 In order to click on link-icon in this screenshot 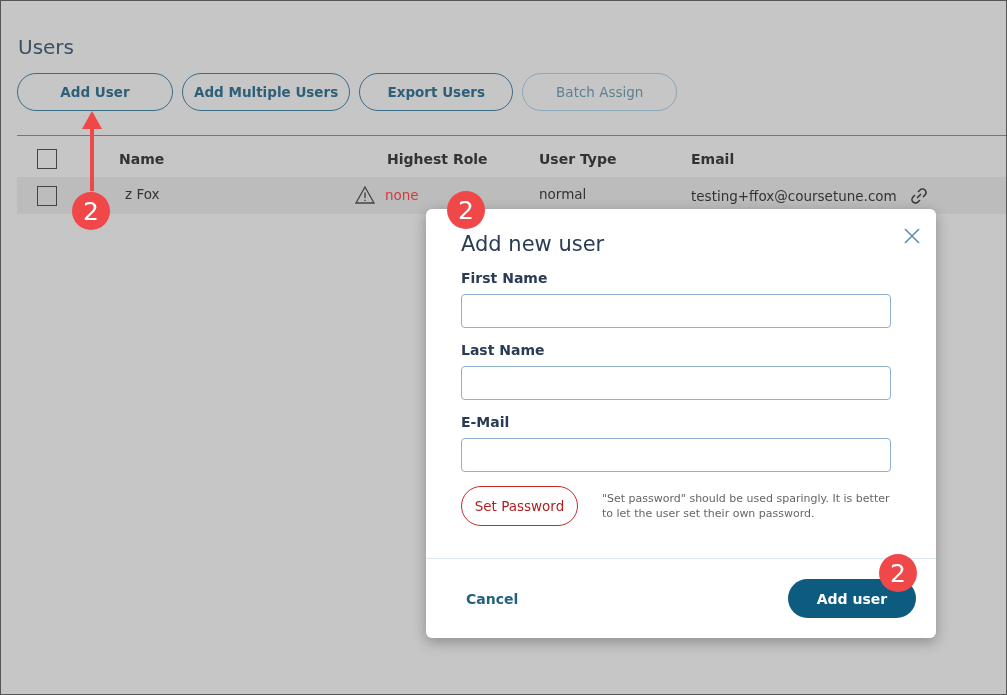, I will do `click(918, 196)`.